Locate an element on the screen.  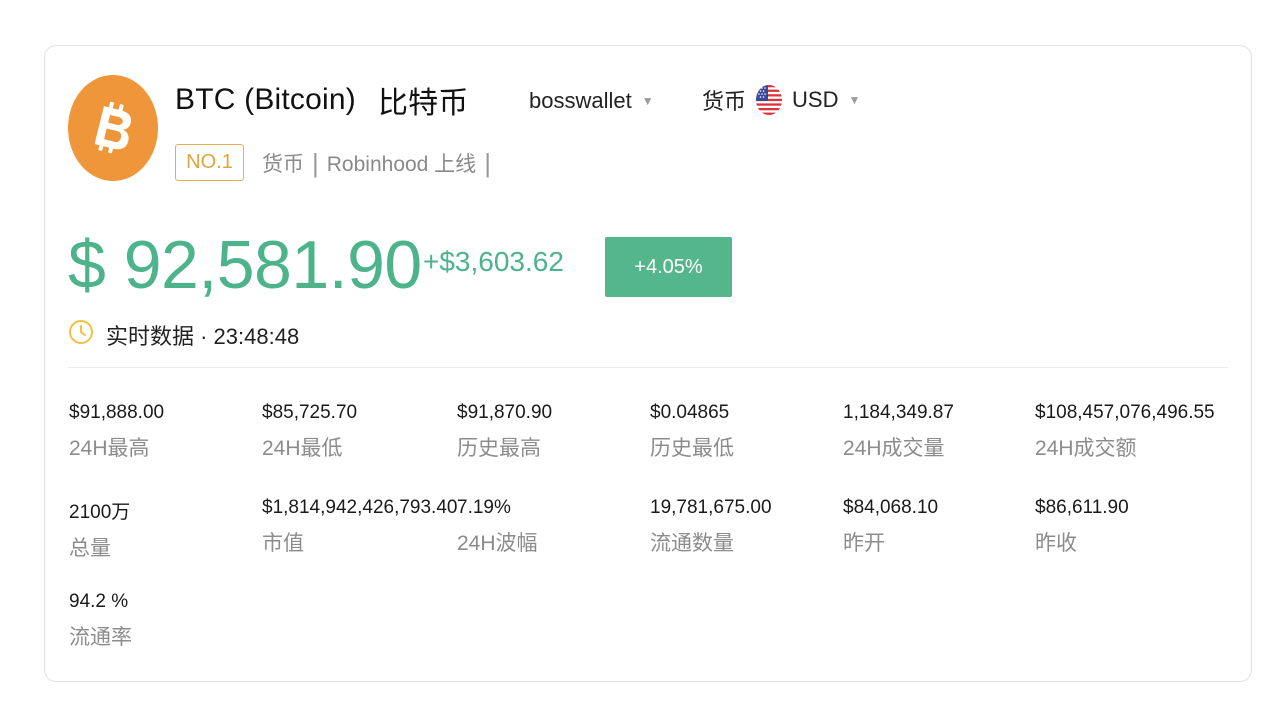
stat-24h-amplitude: 7.19% 24H波幅 is located at coordinates (497, 527).